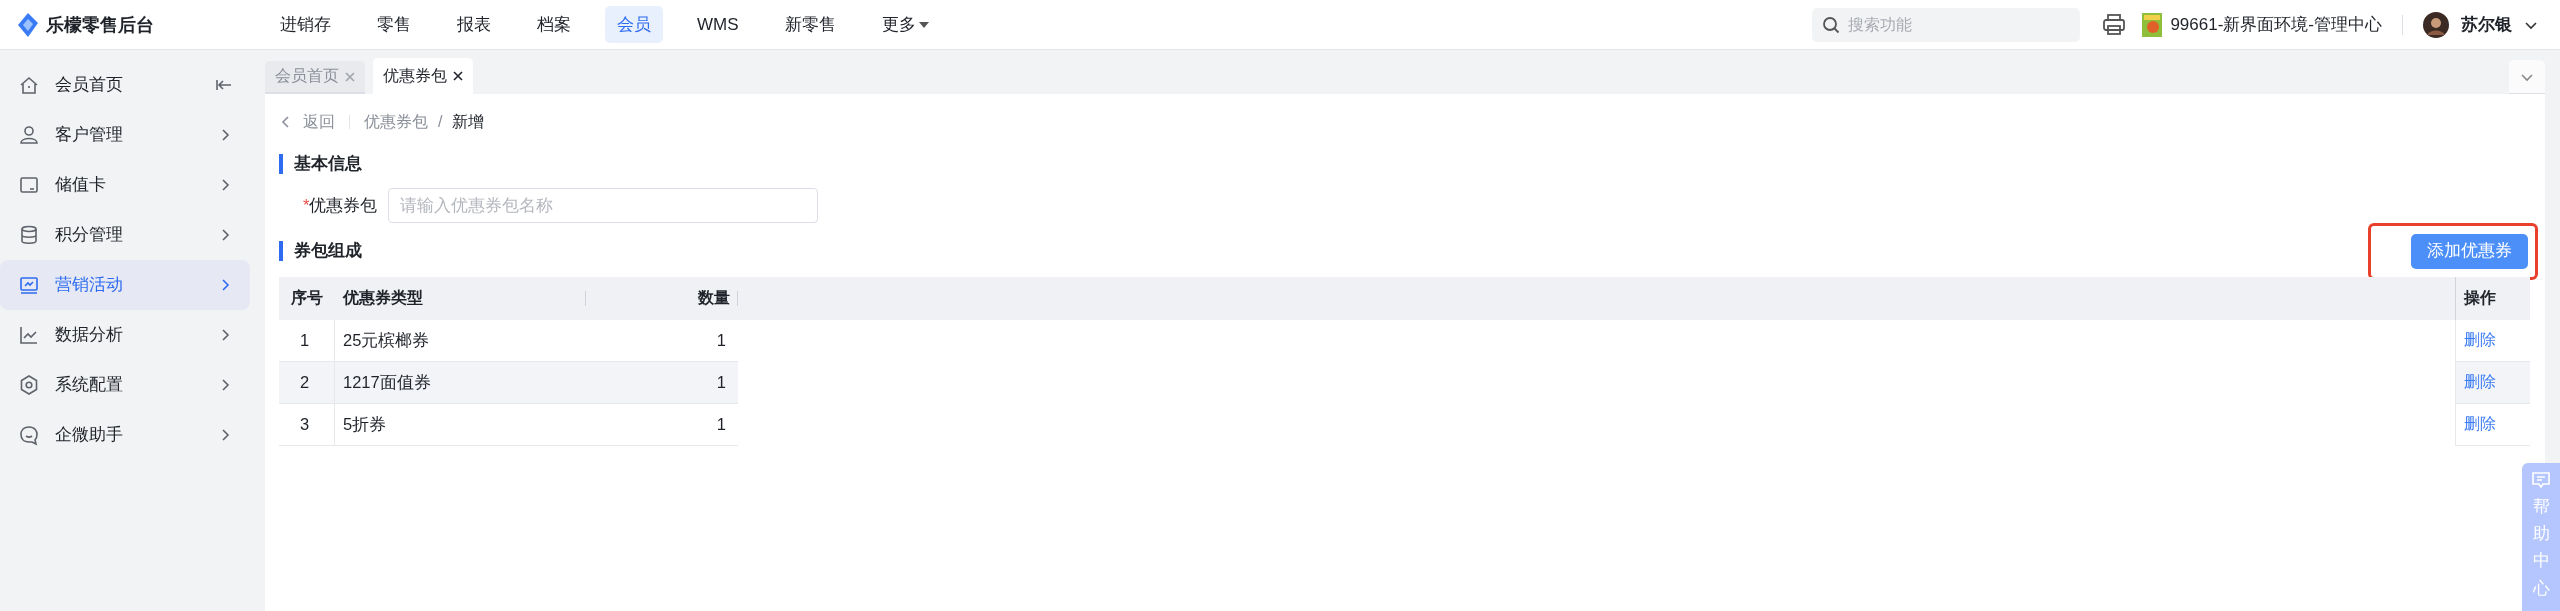 The width and height of the screenshot is (2560, 611). What do you see at coordinates (224, 85) in the screenshot?
I see `collapse-icon` at bounding box center [224, 85].